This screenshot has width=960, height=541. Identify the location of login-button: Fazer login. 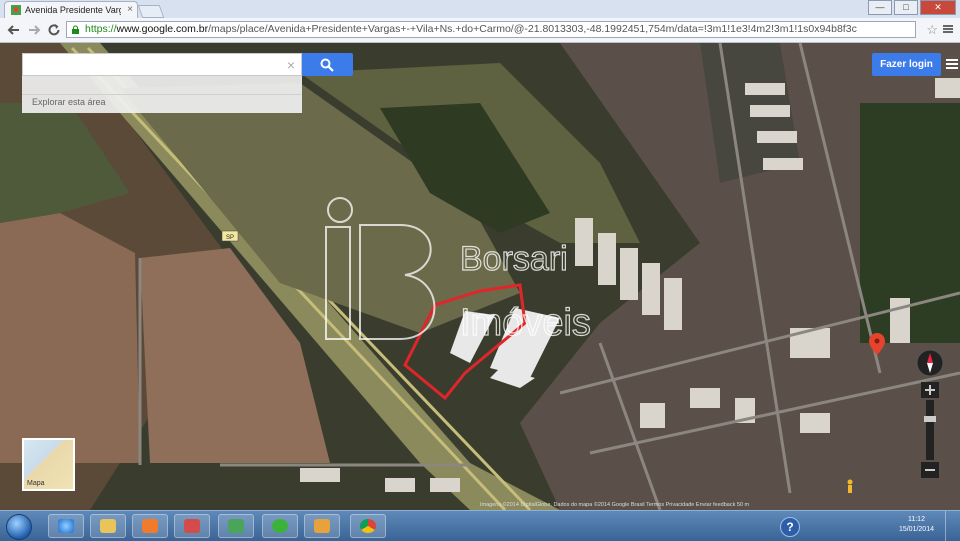
(906, 64).